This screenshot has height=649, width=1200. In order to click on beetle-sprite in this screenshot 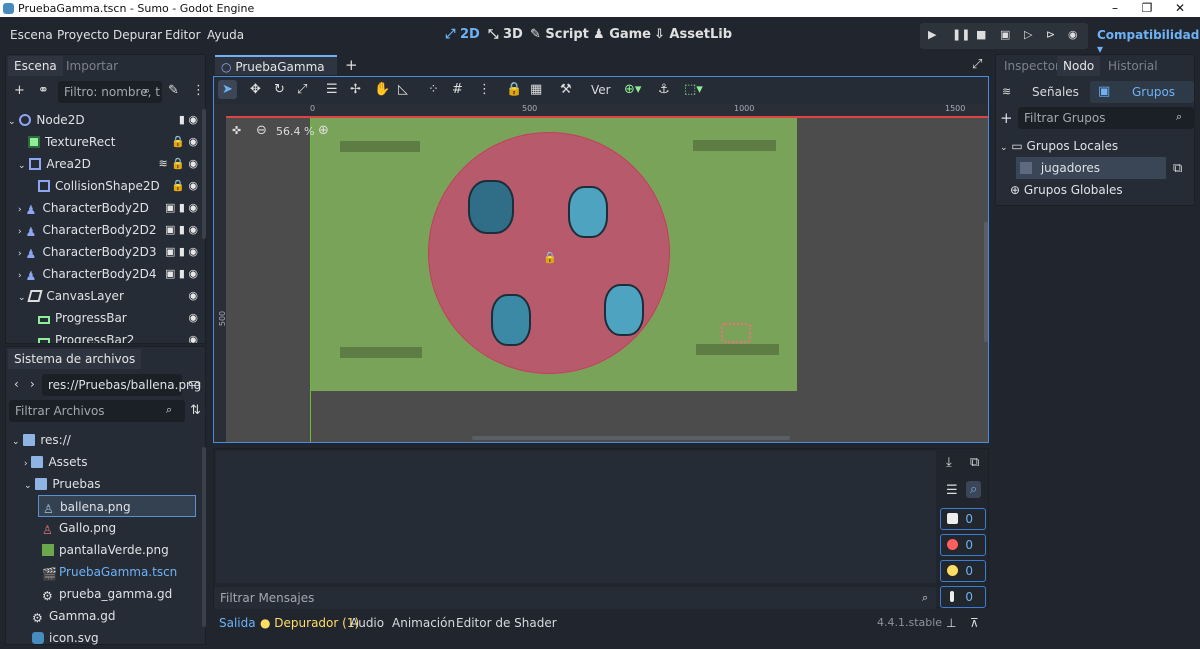, I will do `click(491, 207)`.